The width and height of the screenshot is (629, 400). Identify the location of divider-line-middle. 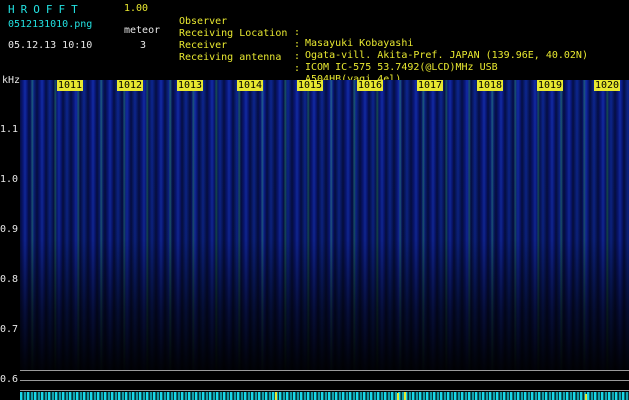
(324, 380).